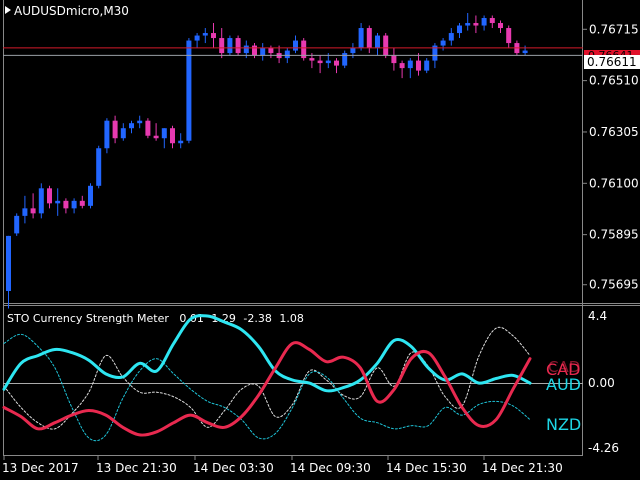  I want to click on price-tick-label: 0.76715, so click(614, 29).